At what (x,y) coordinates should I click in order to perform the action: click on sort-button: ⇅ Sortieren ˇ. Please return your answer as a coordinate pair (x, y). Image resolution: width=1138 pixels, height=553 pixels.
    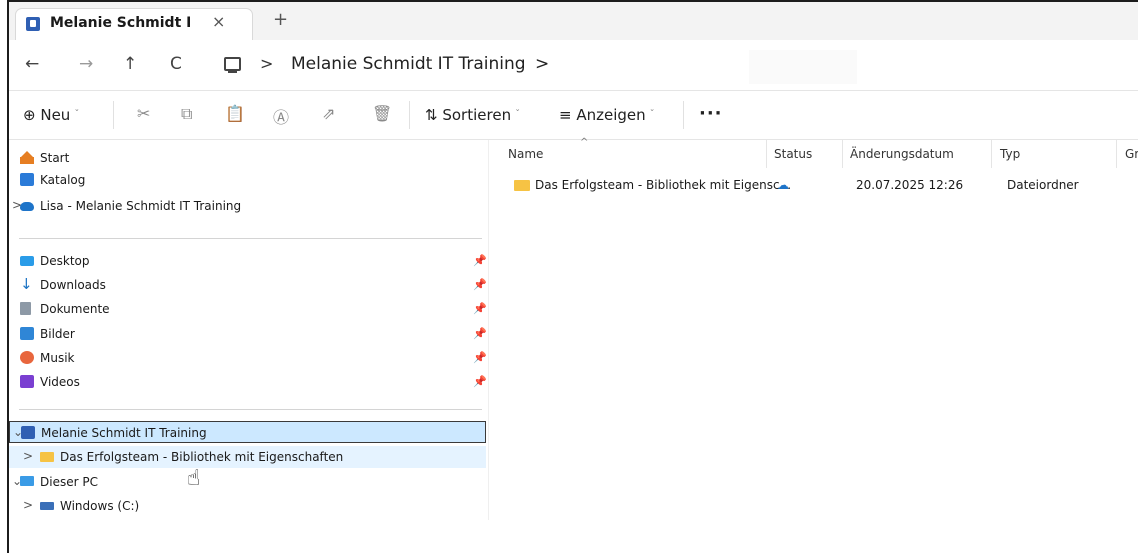
    Looking at the image, I should click on (472, 115).